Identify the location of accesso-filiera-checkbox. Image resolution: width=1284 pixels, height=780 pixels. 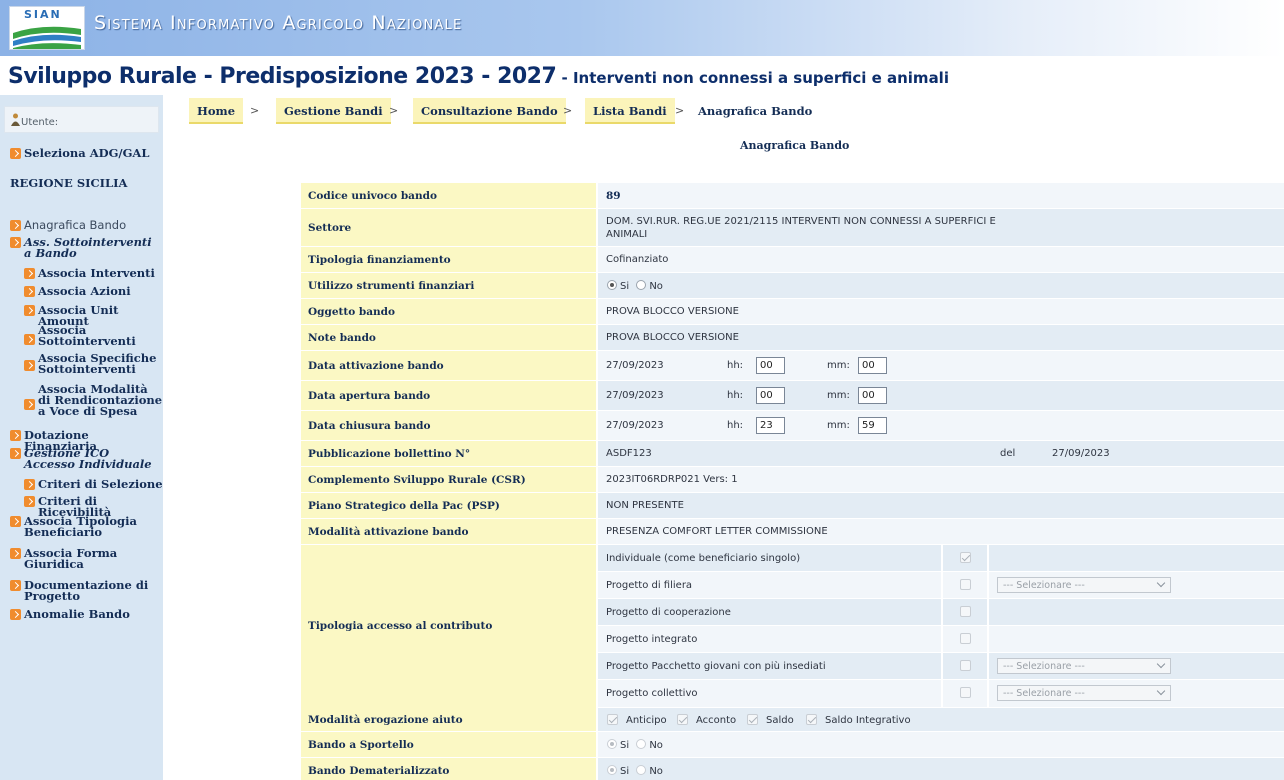
(965, 584).